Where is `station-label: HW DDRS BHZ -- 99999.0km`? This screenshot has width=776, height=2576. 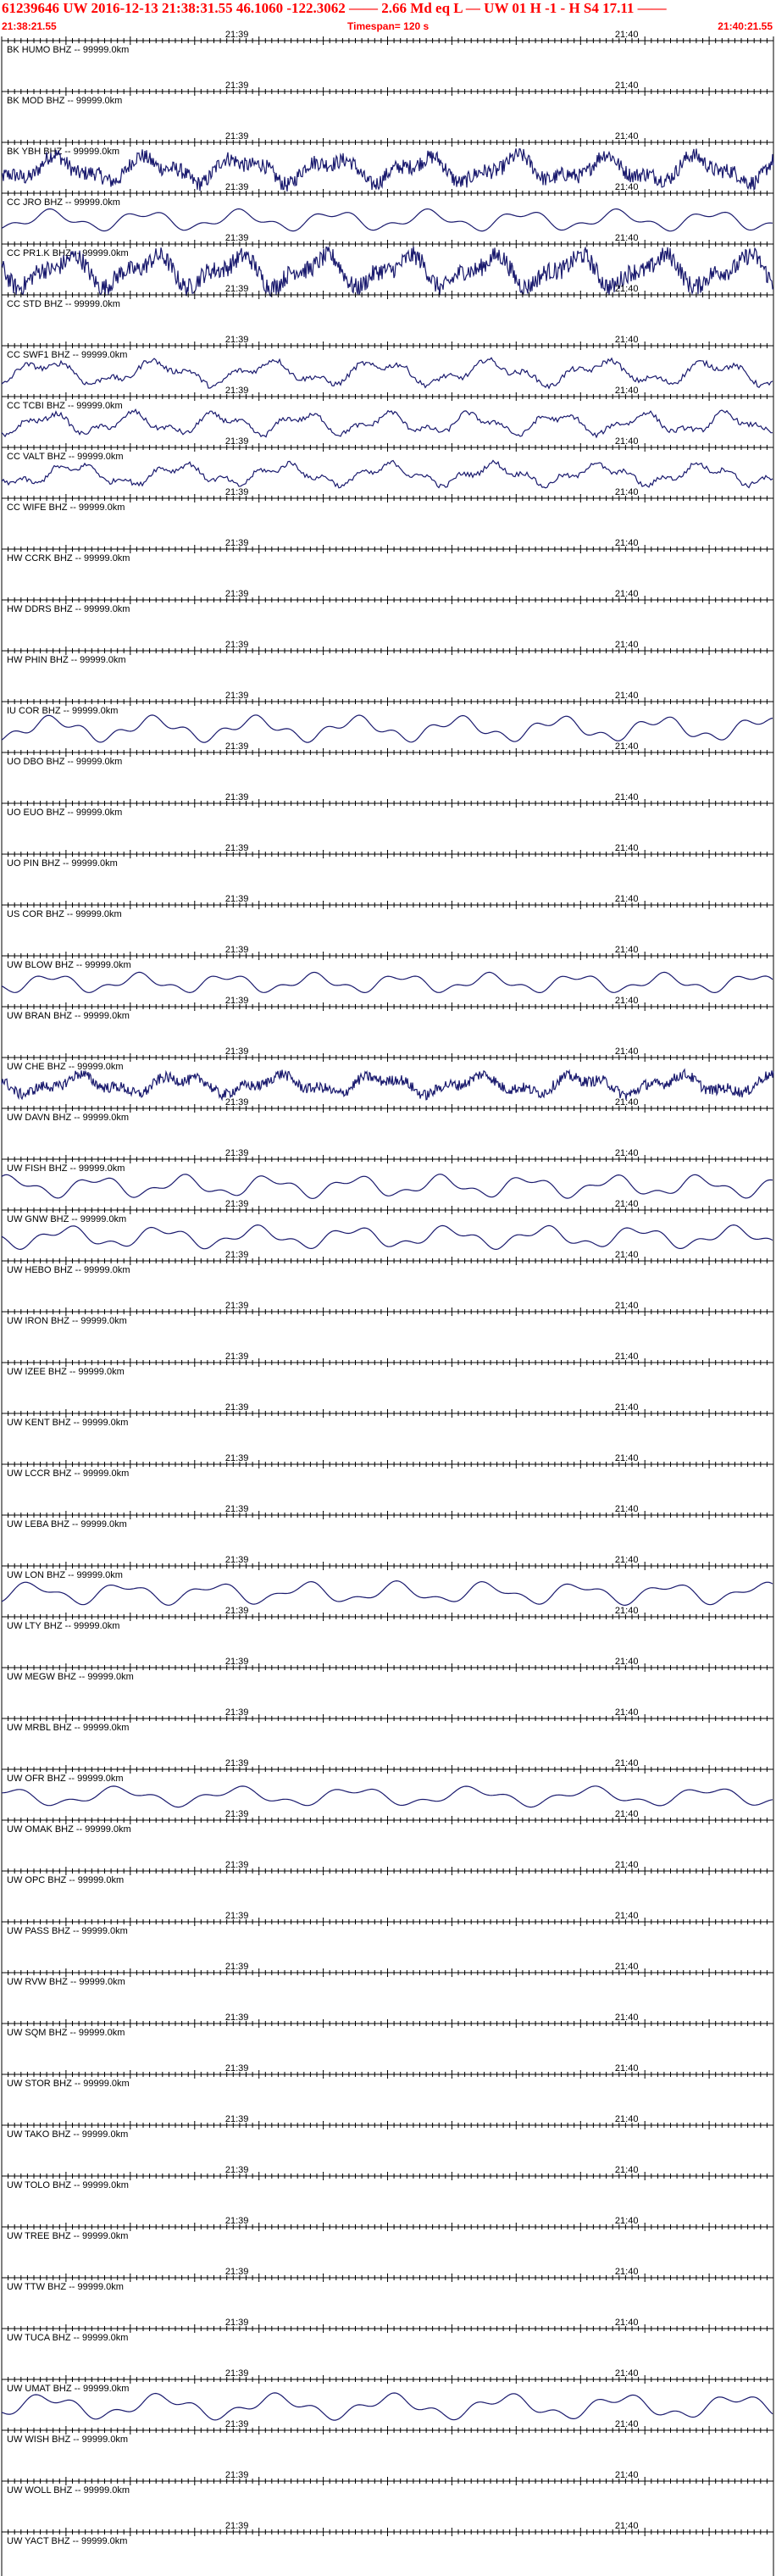
station-label: HW DDRS BHZ -- 99999.0km is located at coordinates (68, 609).